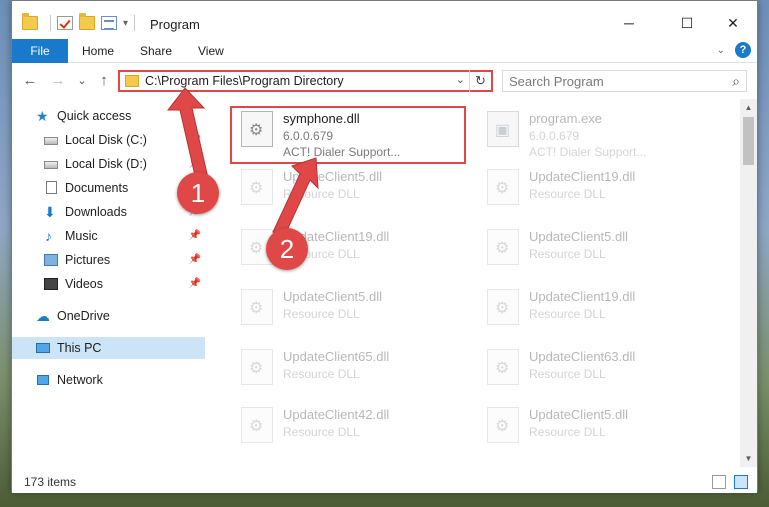 This screenshot has height=507, width=769. Describe the element at coordinates (348, 135) in the screenshot. I see `file-highlight-box` at that location.